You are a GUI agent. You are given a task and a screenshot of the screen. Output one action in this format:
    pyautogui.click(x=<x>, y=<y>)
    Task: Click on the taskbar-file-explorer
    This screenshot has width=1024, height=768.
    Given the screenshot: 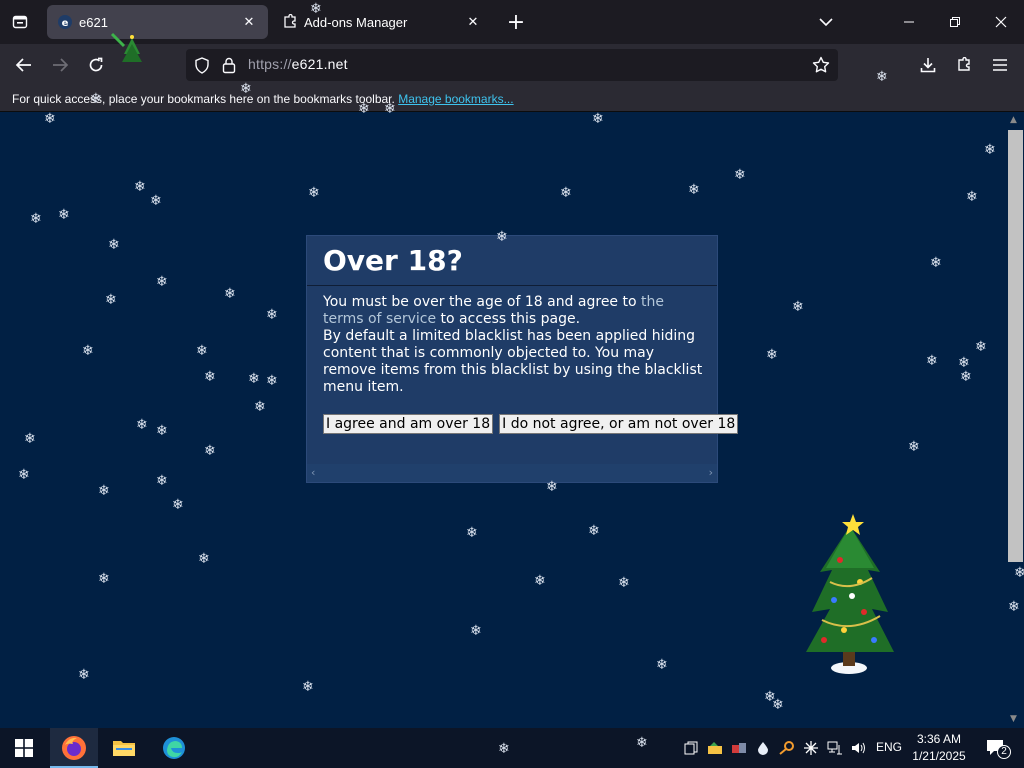 What is the action you would take?
    pyautogui.click(x=124, y=748)
    